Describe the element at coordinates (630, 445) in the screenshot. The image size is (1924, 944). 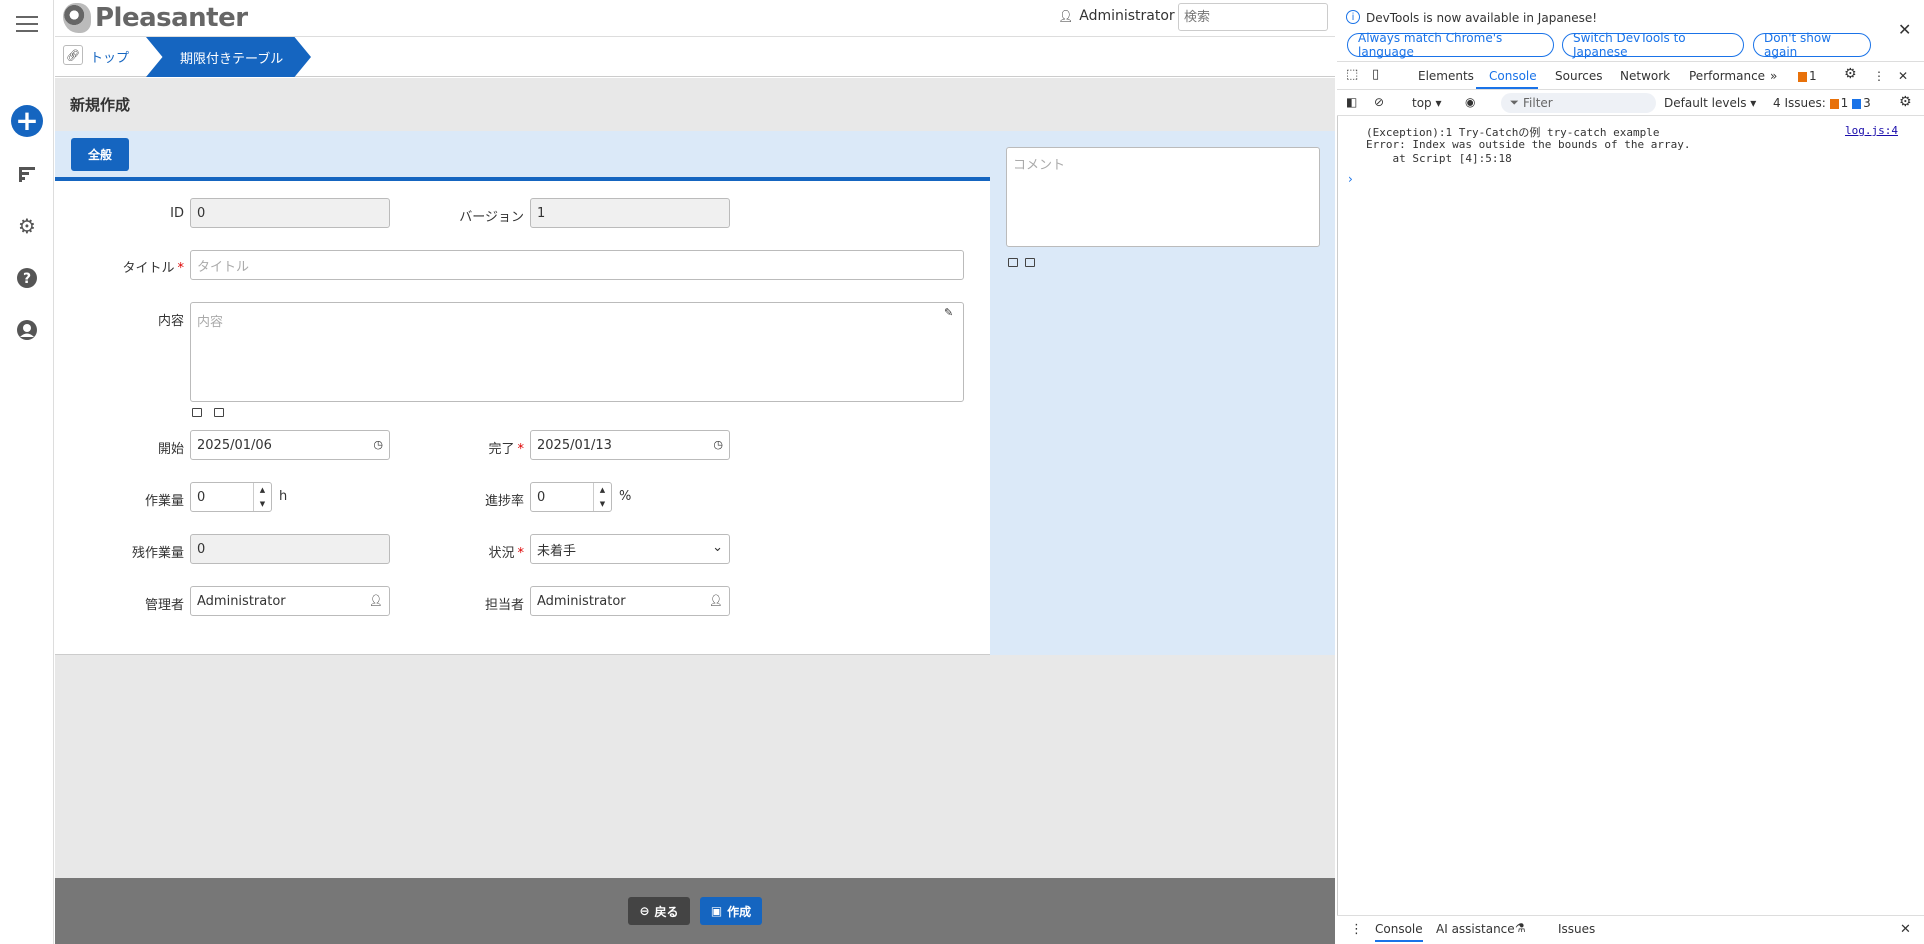
I see `complete-date-input: 2025/01/13 ◷` at that location.